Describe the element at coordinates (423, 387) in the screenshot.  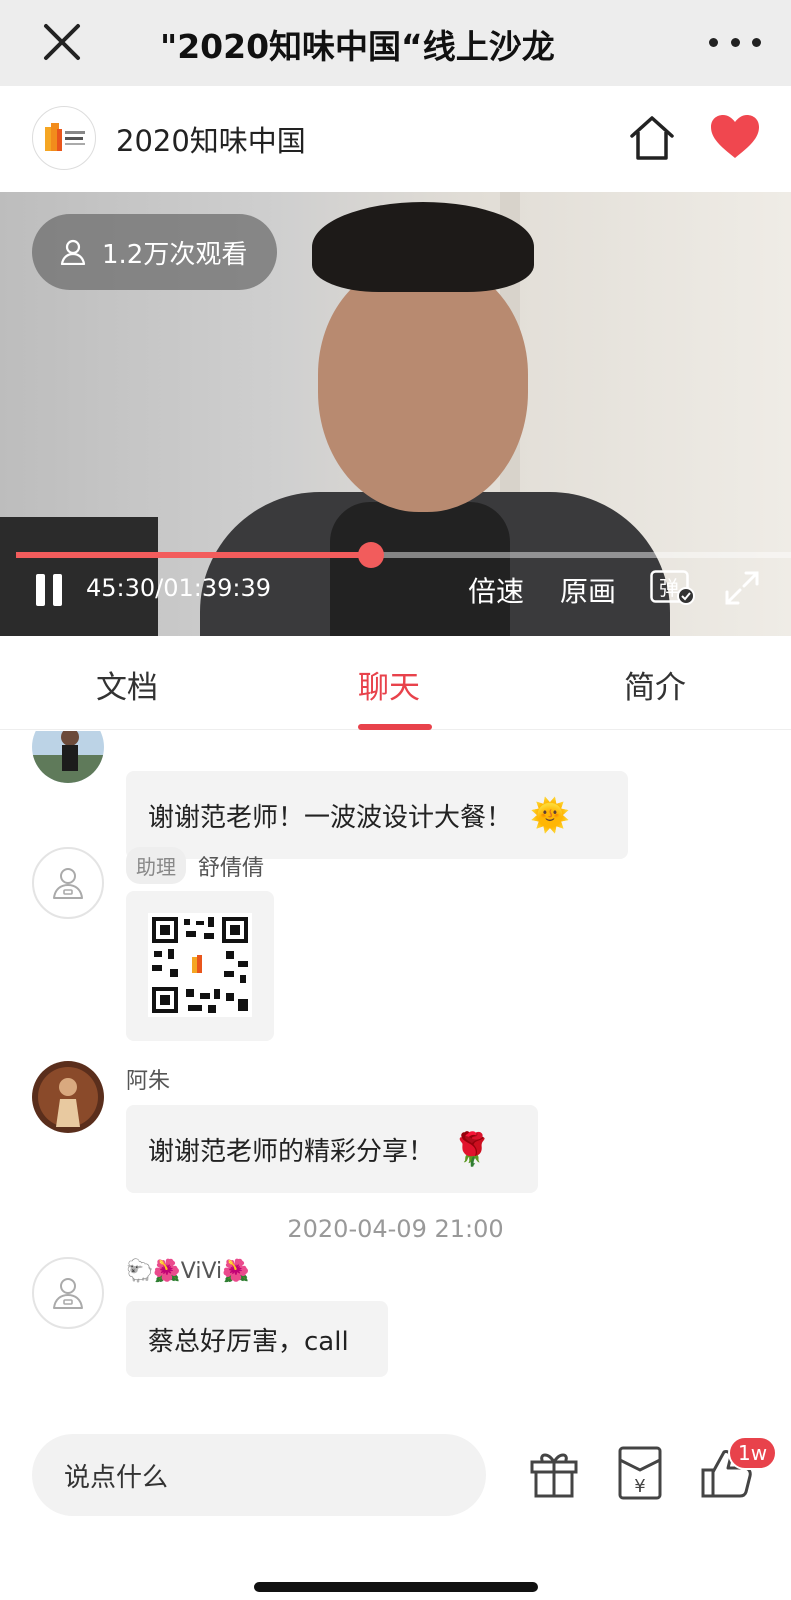
I see `speaker-face` at that location.